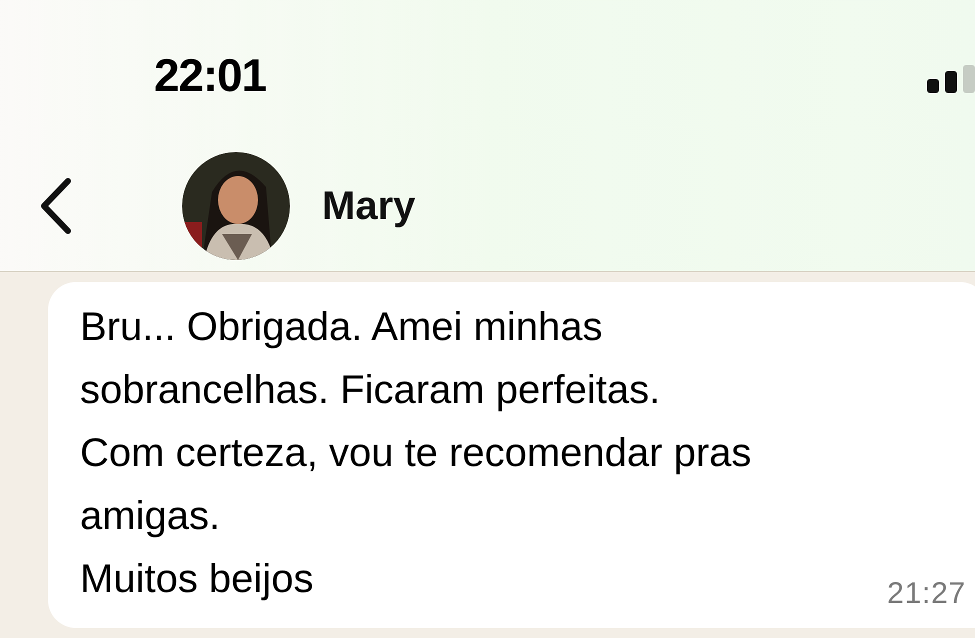  What do you see at coordinates (369, 206) in the screenshot?
I see `contact-name: Mary` at bounding box center [369, 206].